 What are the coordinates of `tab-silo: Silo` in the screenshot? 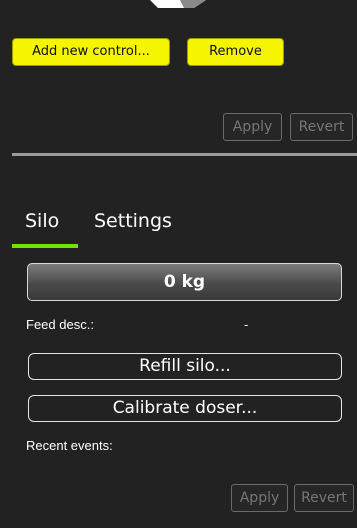 It's located at (42, 221).